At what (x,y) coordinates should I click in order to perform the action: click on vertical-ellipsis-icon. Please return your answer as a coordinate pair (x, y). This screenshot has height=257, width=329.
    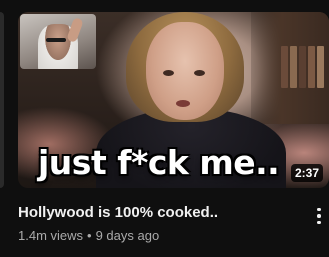
    Looking at the image, I should click on (319, 216).